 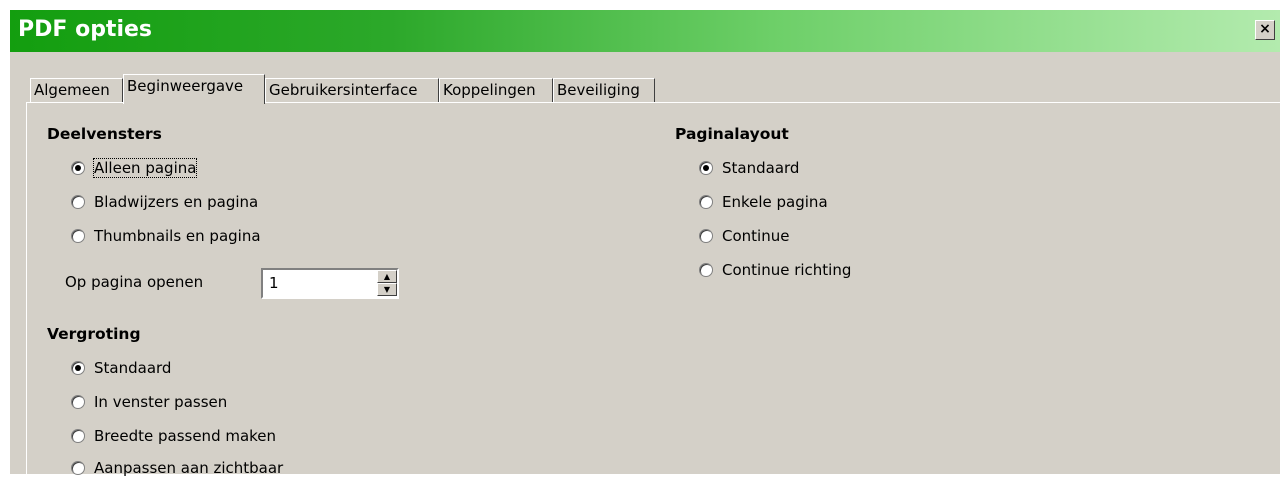 What do you see at coordinates (598, 90) in the screenshot?
I see `tab-label: Beveiliging` at bounding box center [598, 90].